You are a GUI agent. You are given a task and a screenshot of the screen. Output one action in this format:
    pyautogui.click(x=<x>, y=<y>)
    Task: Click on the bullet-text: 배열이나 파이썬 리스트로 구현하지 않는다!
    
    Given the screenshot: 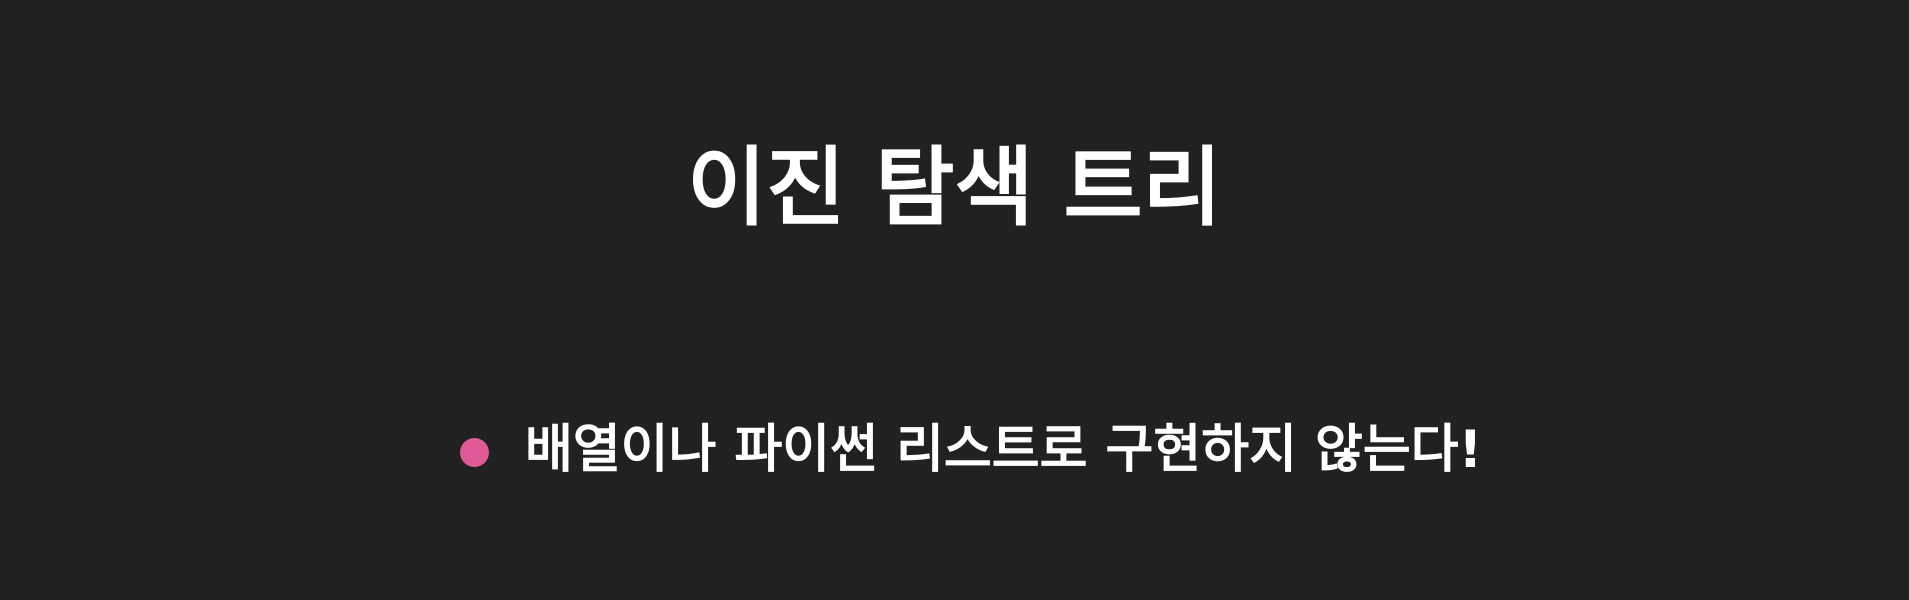 What is the action you would take?
    pyautogui.click(x=1004, y=450)
    